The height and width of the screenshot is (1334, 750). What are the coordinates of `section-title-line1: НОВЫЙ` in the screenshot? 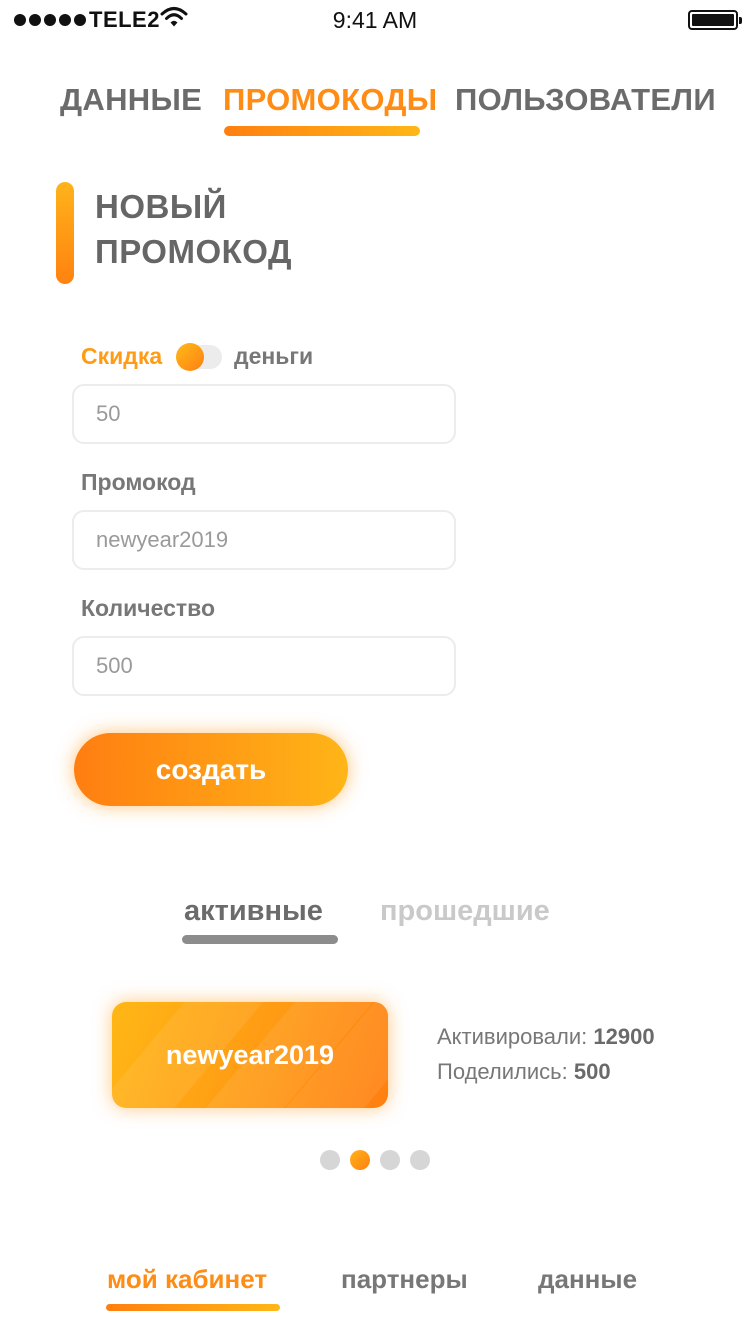 It's located at (161, 206).